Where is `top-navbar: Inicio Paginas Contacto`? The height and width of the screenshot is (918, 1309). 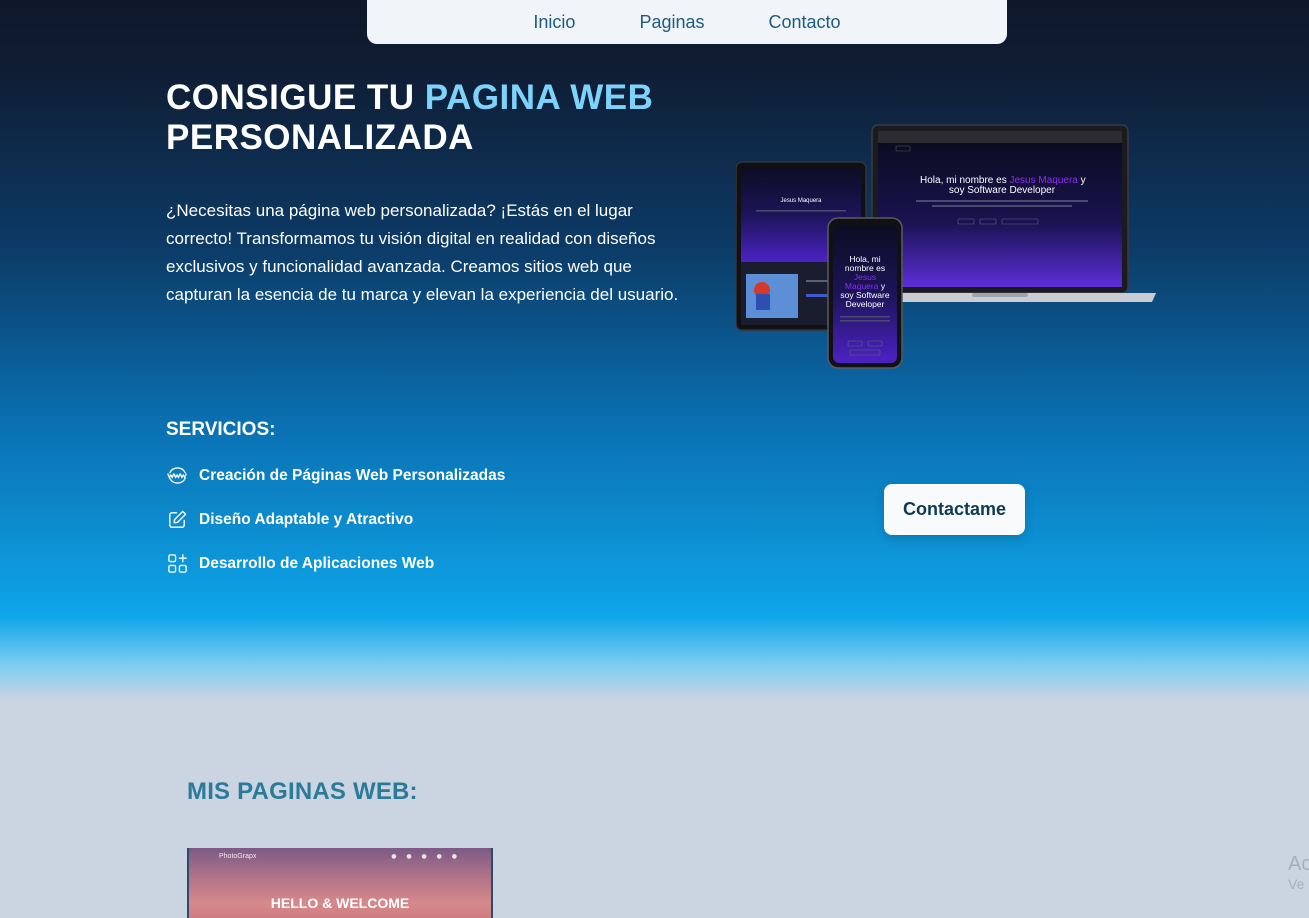
top-navbar: Inicio Paginas Contacto is located at coordinates (687, 22).